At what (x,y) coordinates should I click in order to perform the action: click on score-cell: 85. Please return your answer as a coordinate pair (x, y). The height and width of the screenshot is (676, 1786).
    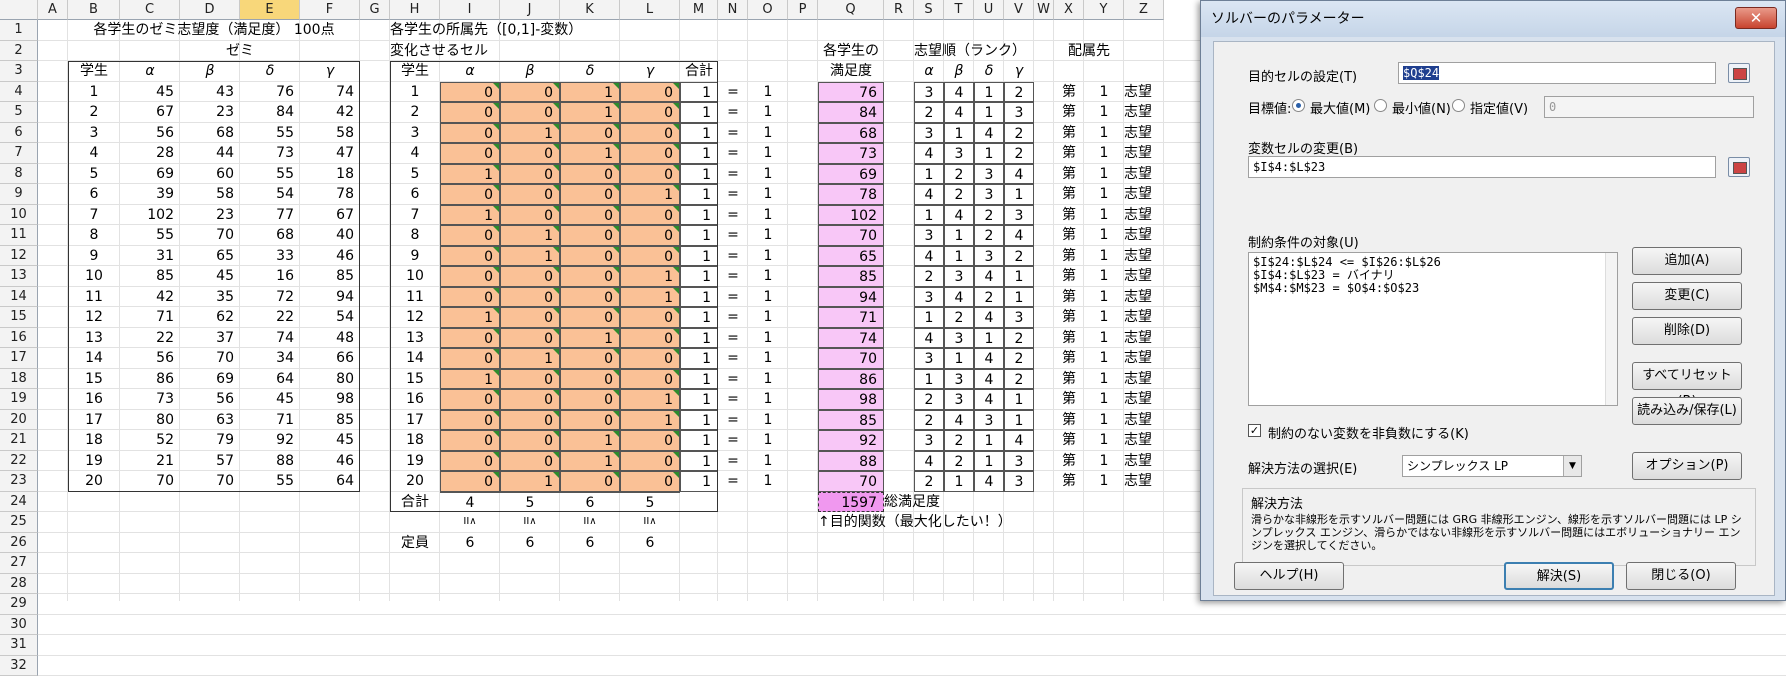
    Looking at the image, I should click on (330, 420).